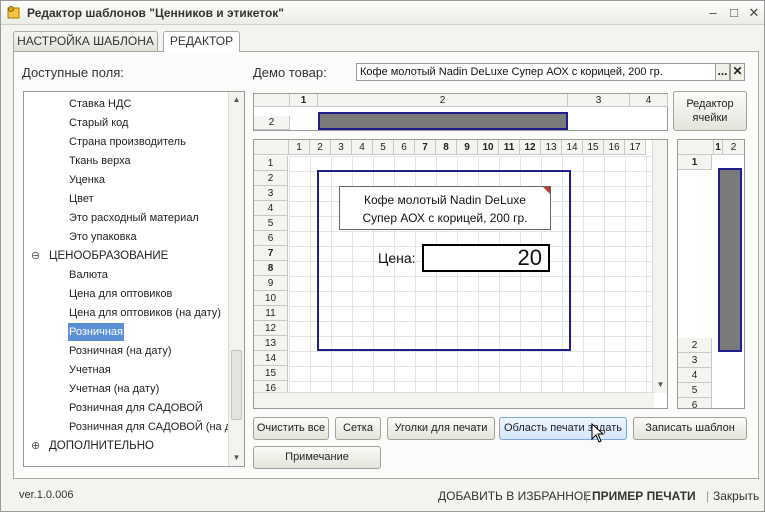 This screenshot has width=765, height=512. What do you see at coordinates (236, 385) in the screenshot?
I see `tree-scroll-thumb` at bounding box center [236, 385].